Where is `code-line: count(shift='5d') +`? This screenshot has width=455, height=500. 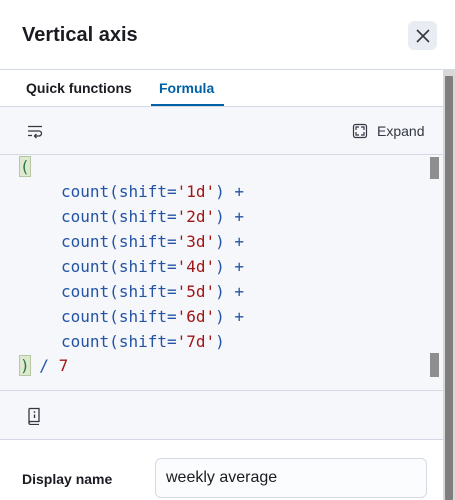
code-line: count(shift='5d') + is located at coordinates (153, 291).